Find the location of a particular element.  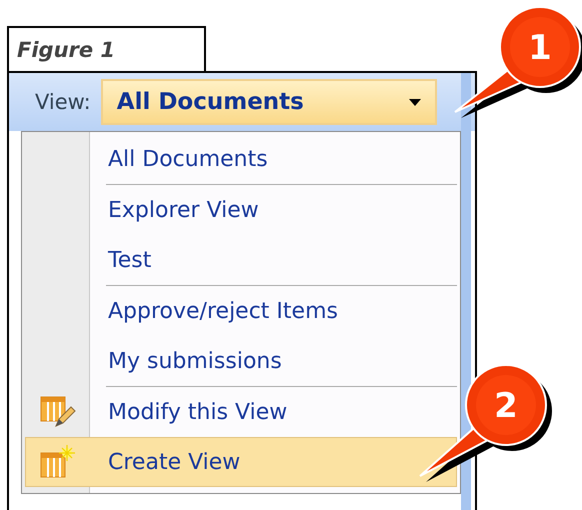

callout-number: 1 is located at coordinates (540, 48).